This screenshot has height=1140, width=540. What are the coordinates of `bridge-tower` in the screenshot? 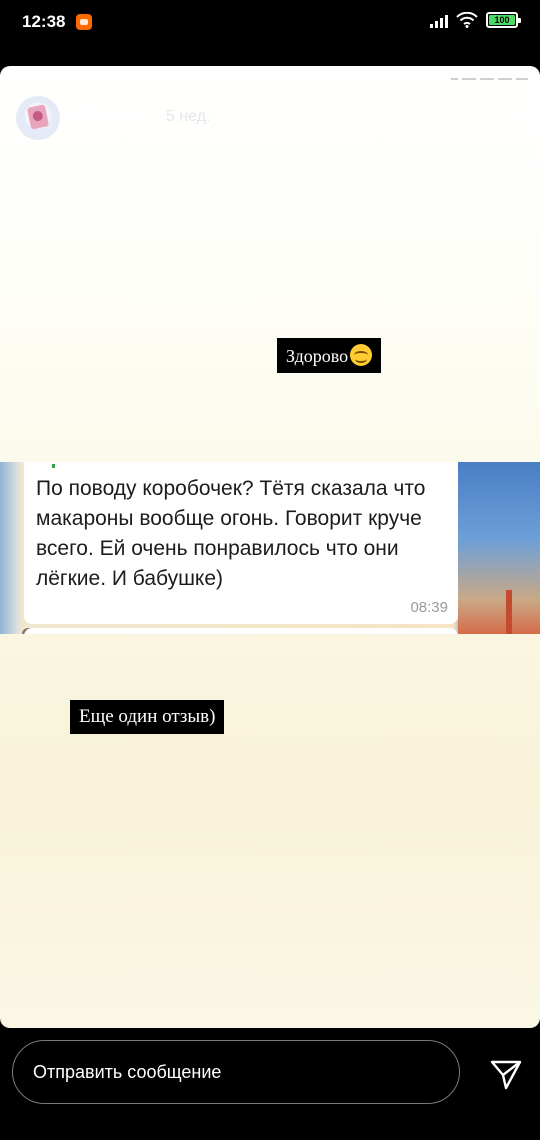 It's located at (509, 612).